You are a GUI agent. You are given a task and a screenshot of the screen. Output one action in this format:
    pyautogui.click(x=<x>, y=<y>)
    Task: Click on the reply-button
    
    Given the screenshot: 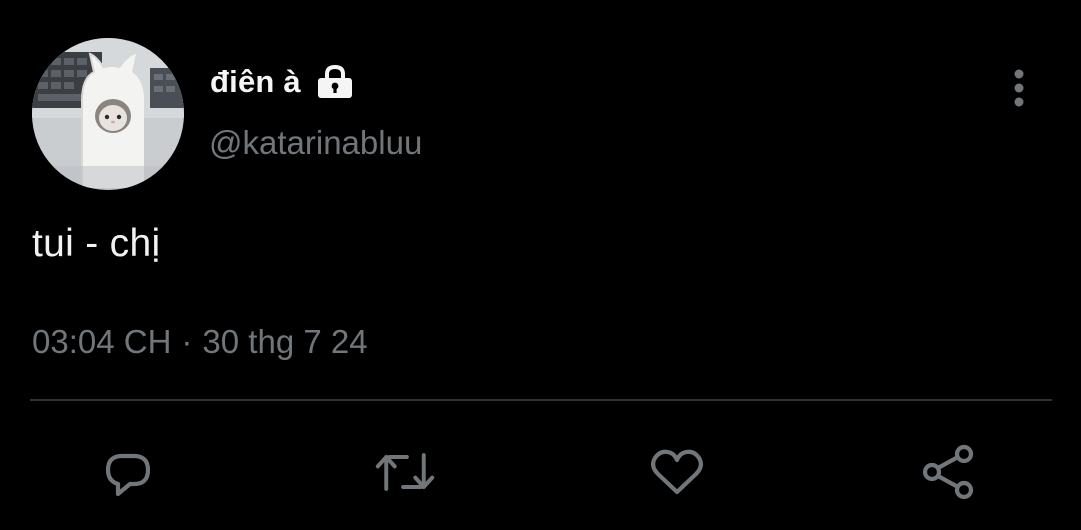 What is the action you would take?
    pyautogui.click(x=128, y=472)
    